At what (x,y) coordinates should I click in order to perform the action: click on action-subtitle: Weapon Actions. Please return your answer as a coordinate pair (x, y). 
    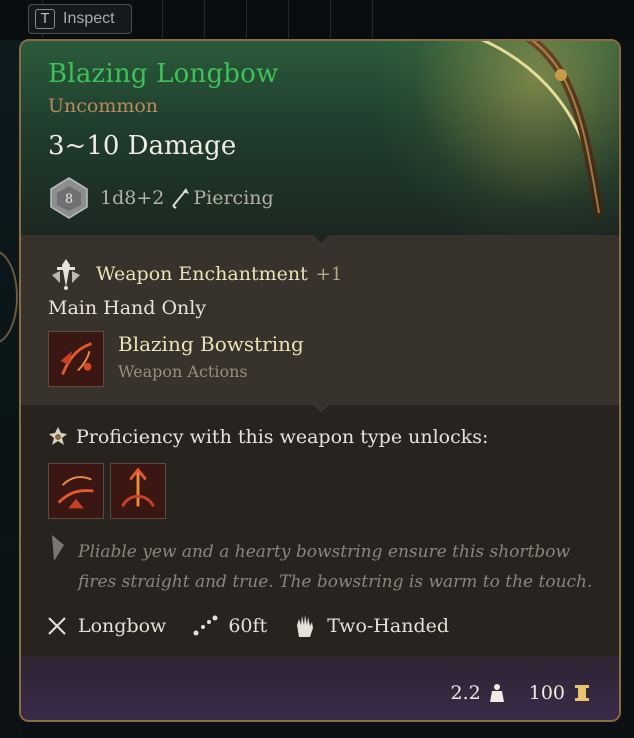
    Looking at the image, I should click on (183, 371).